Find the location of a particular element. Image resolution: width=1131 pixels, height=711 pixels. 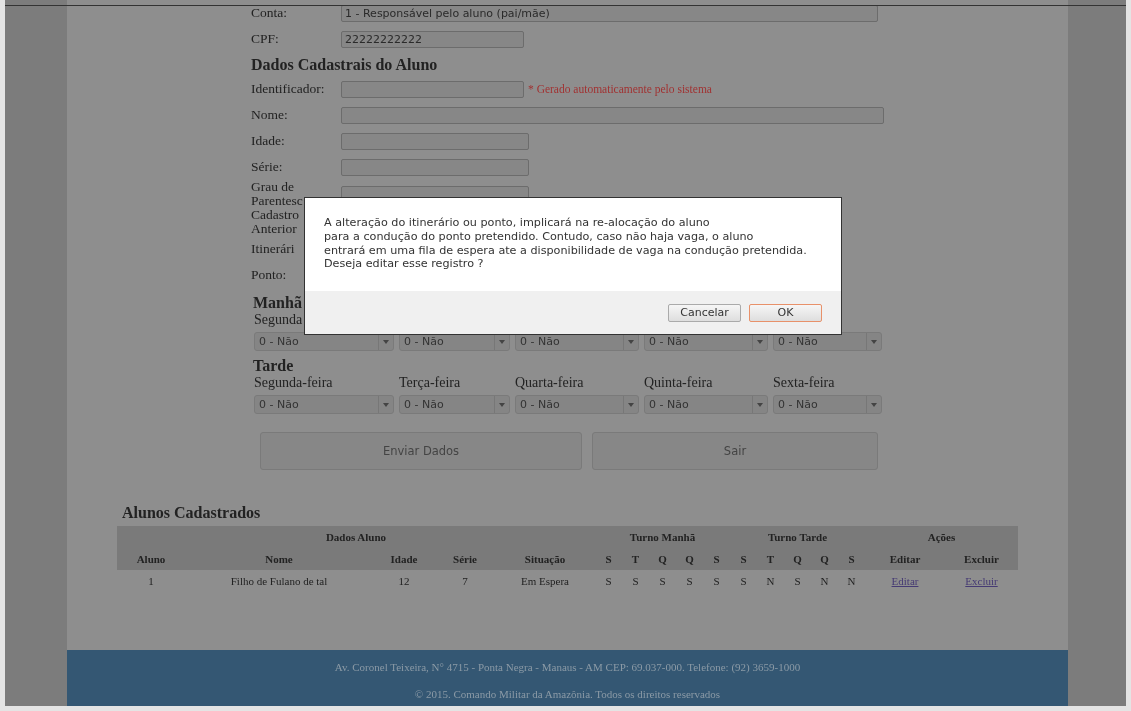

submit-button: Enviar Dados is located at coordinates (421, 451).